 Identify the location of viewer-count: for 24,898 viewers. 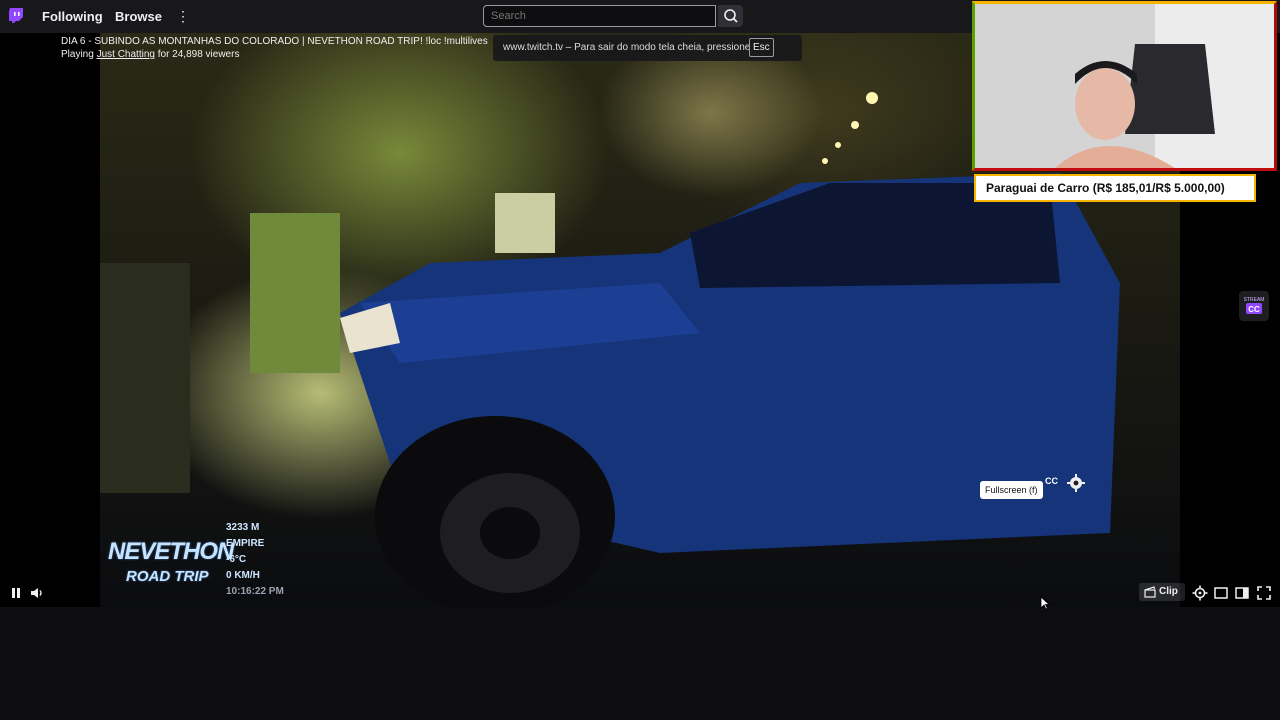
(197, 54).